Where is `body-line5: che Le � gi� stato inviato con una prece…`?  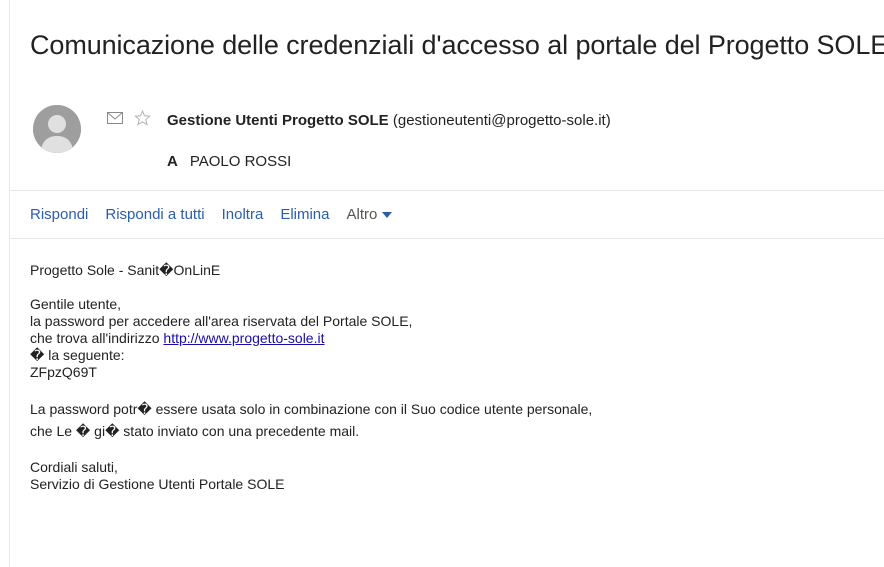
body-line5: che Le � gi� stato inviato con una prece… is located at coordinates (195, 431).